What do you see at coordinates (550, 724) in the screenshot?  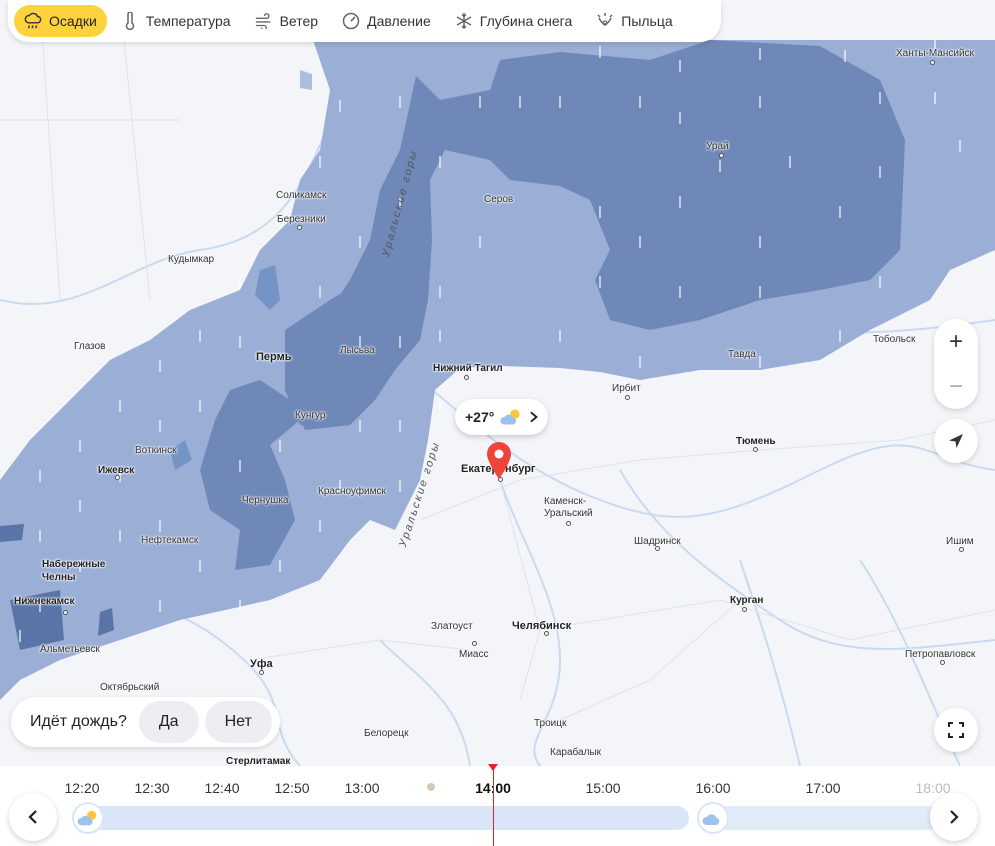 I see `city-label: Троицк` at bounding box center [550, 724].